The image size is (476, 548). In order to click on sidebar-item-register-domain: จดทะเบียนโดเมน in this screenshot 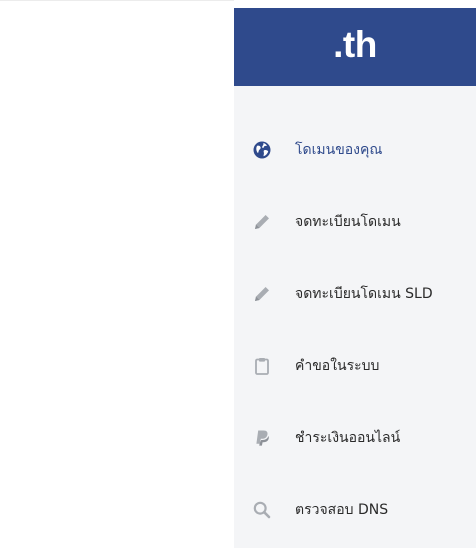, I will do `click(355, 222)`.